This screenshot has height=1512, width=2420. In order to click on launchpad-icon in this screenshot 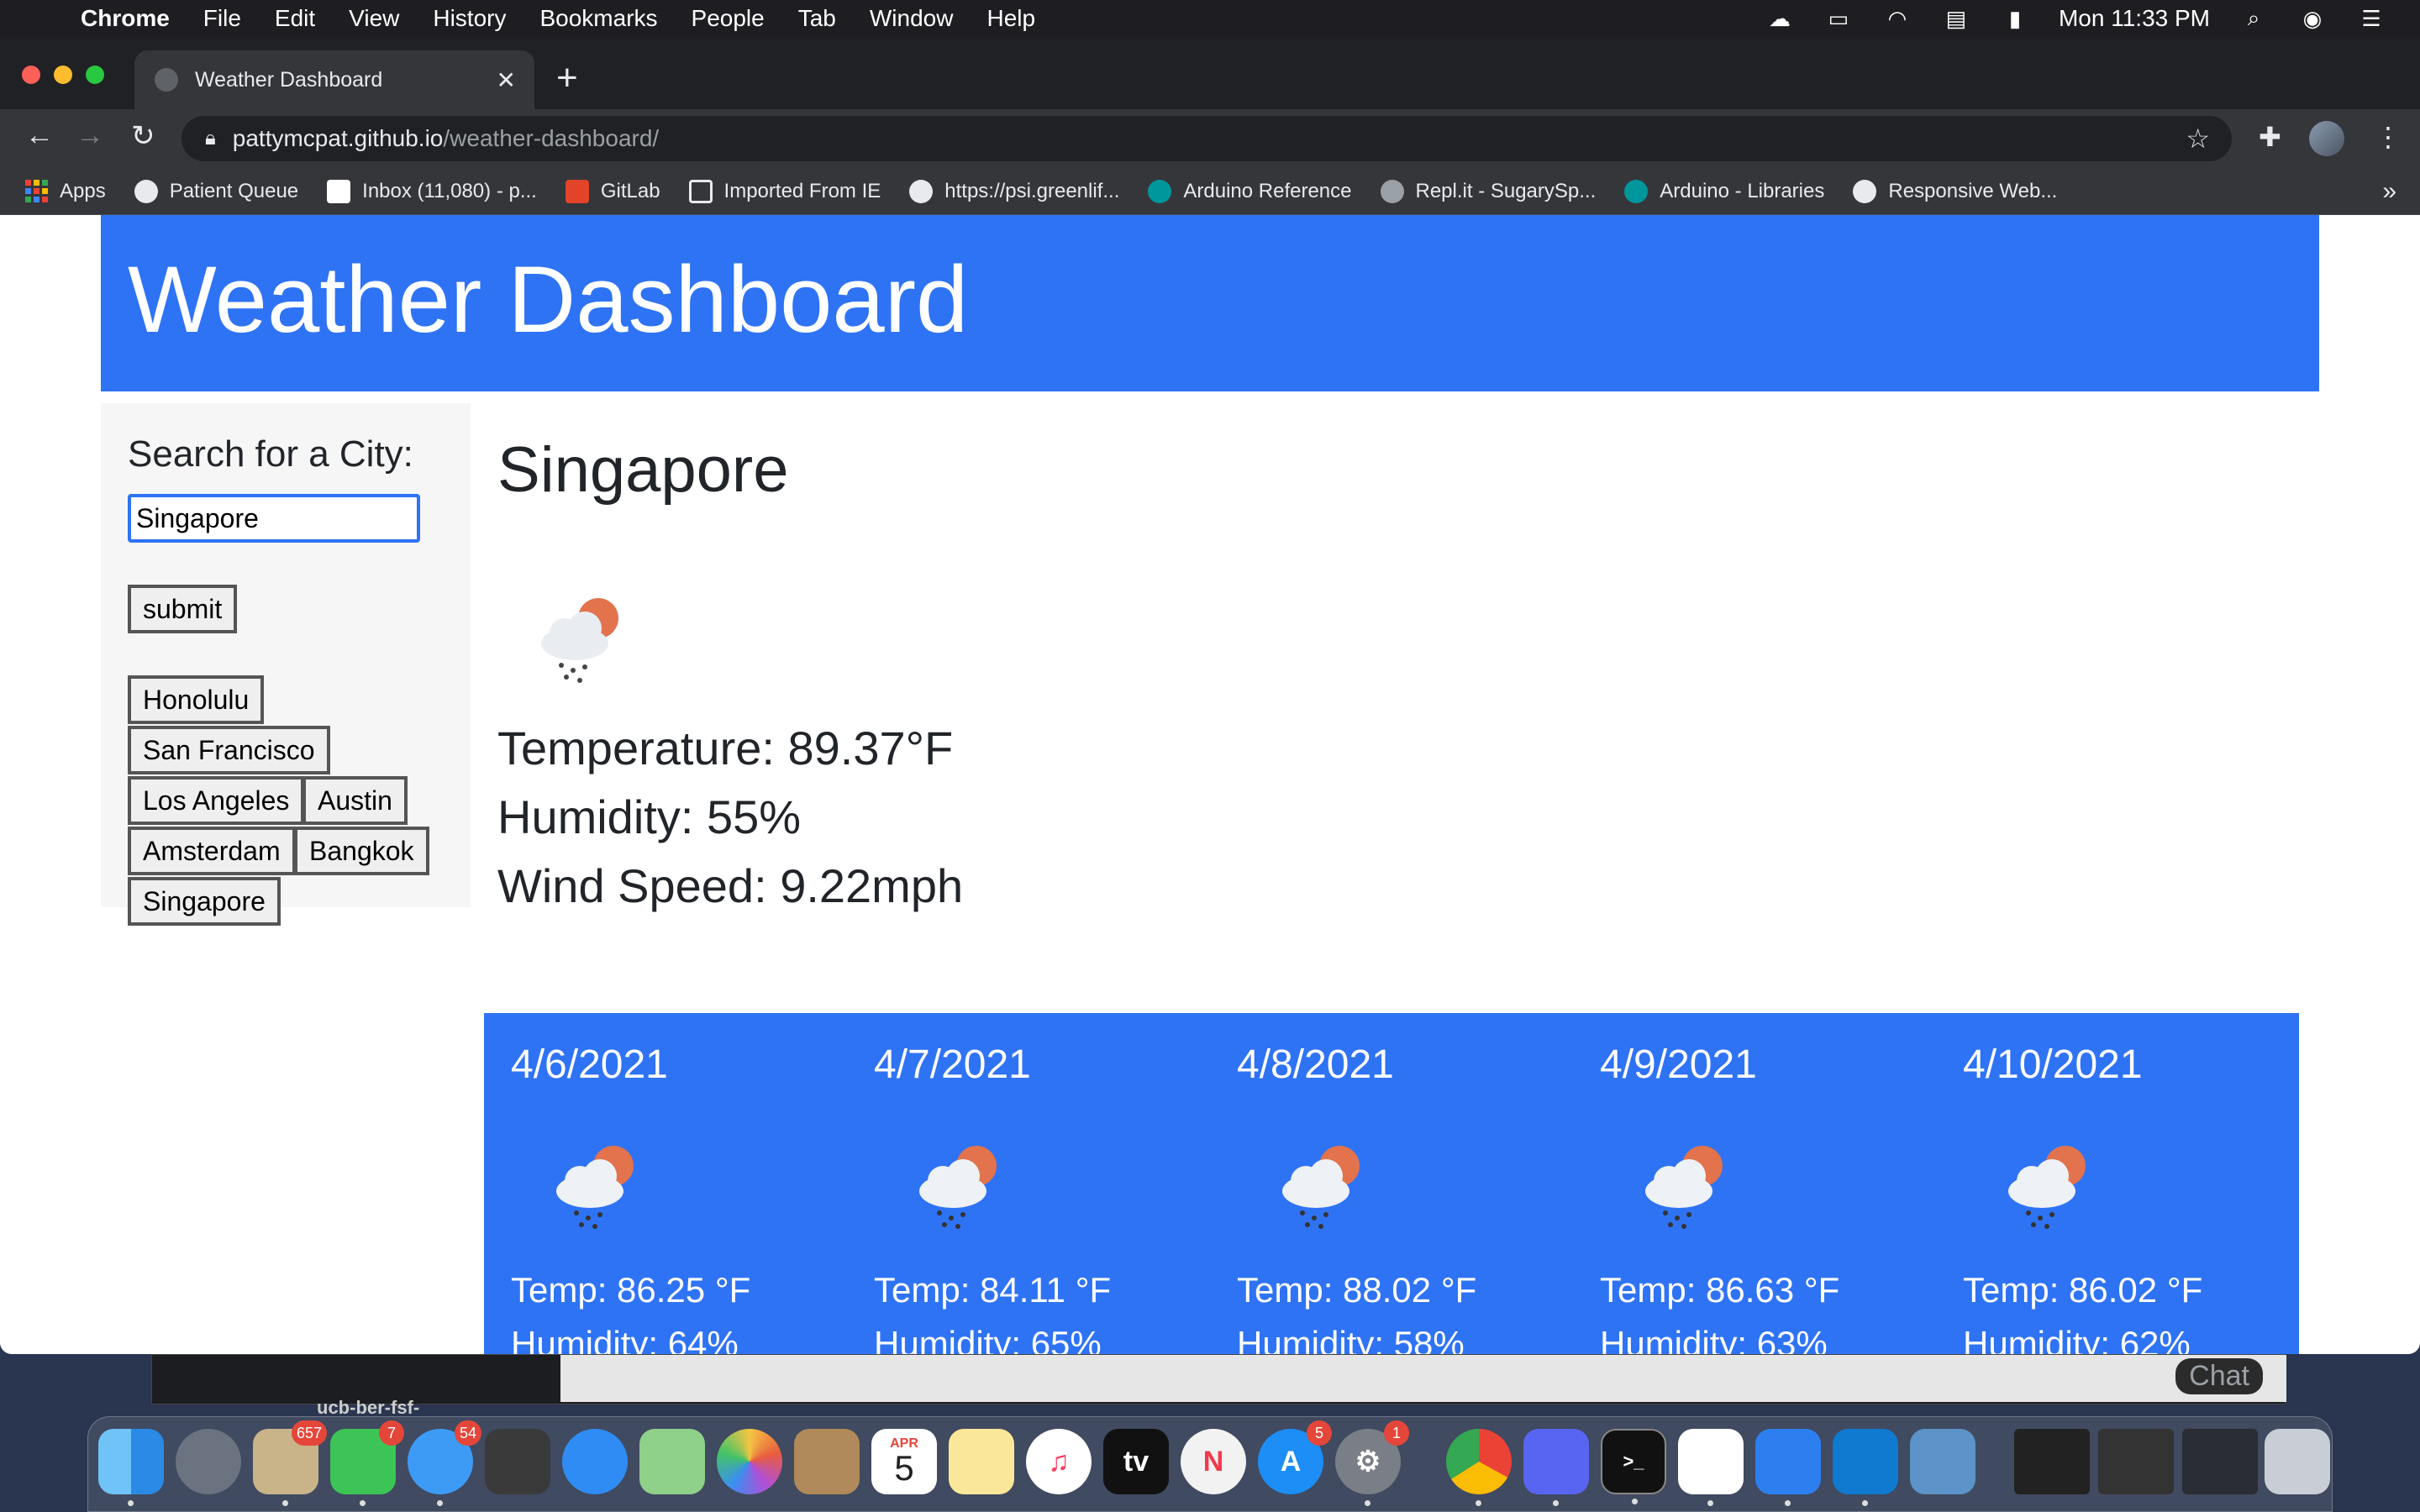, I will do `click(208, 1461)`.